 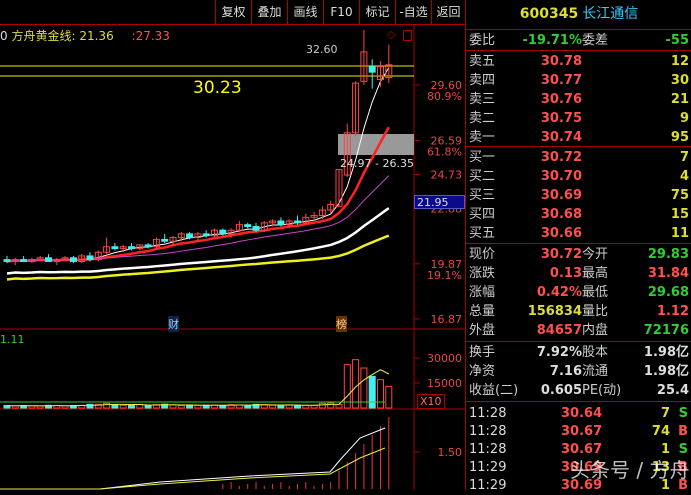 What do you see at coordinates (482, 292) in the screenshot?
I see `stat-label: 涨幅` at bounding box center [482, 292].